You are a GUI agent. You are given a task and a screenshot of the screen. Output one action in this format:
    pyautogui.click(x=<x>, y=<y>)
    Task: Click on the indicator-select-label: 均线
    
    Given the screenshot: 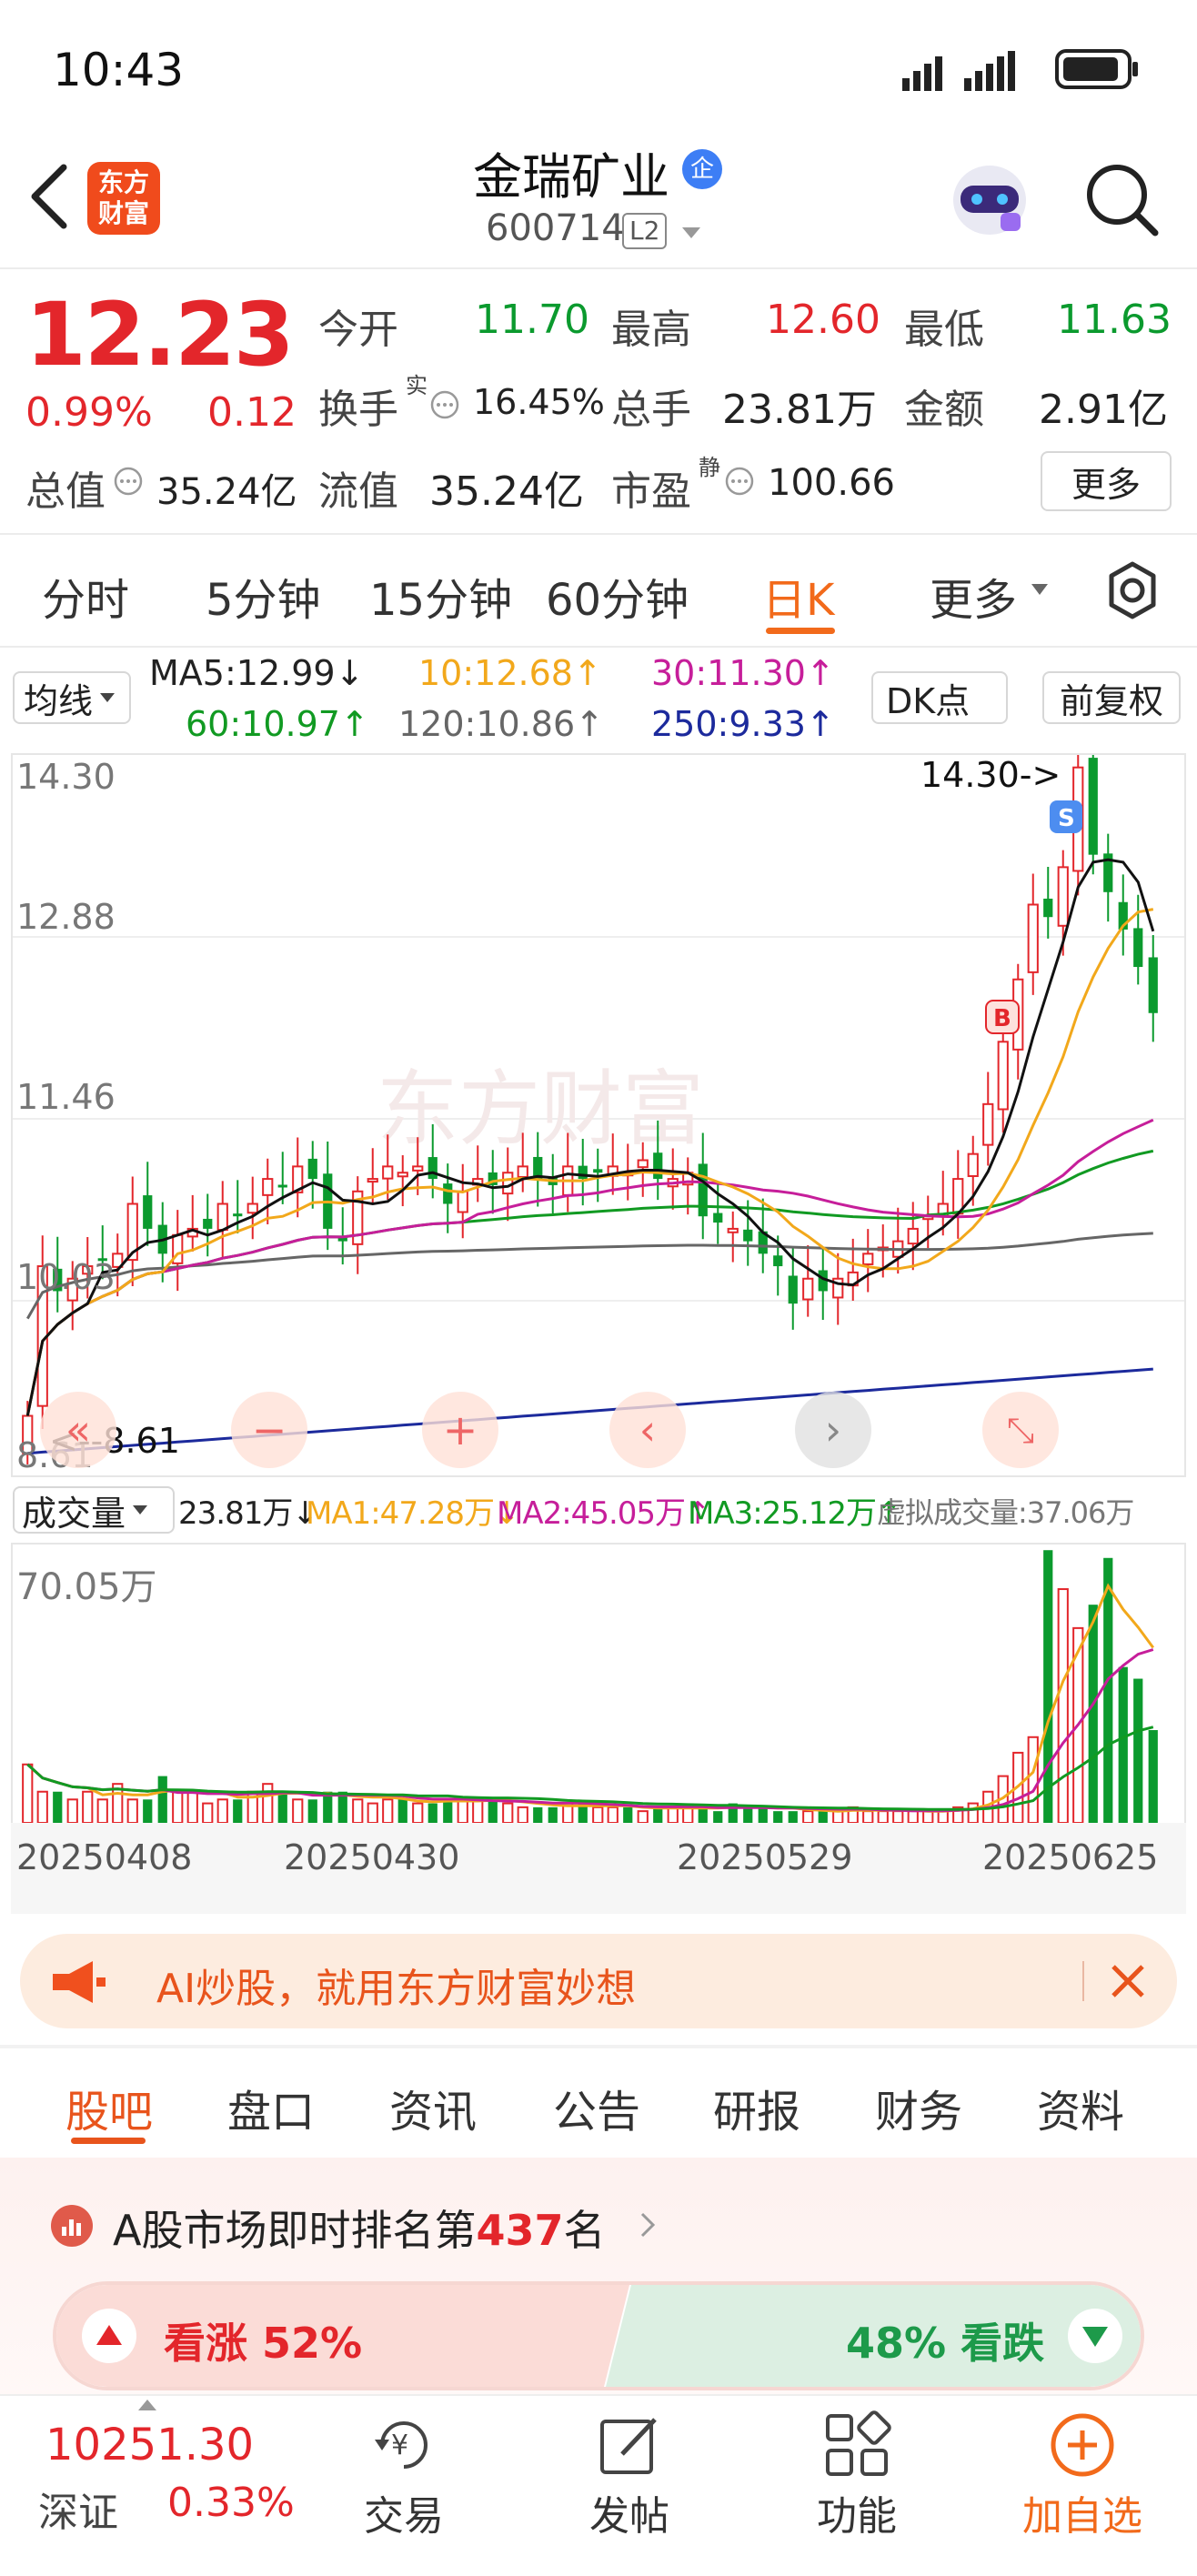 What is the action you would take?
    pyautogui.click(x=59, y=700)
    